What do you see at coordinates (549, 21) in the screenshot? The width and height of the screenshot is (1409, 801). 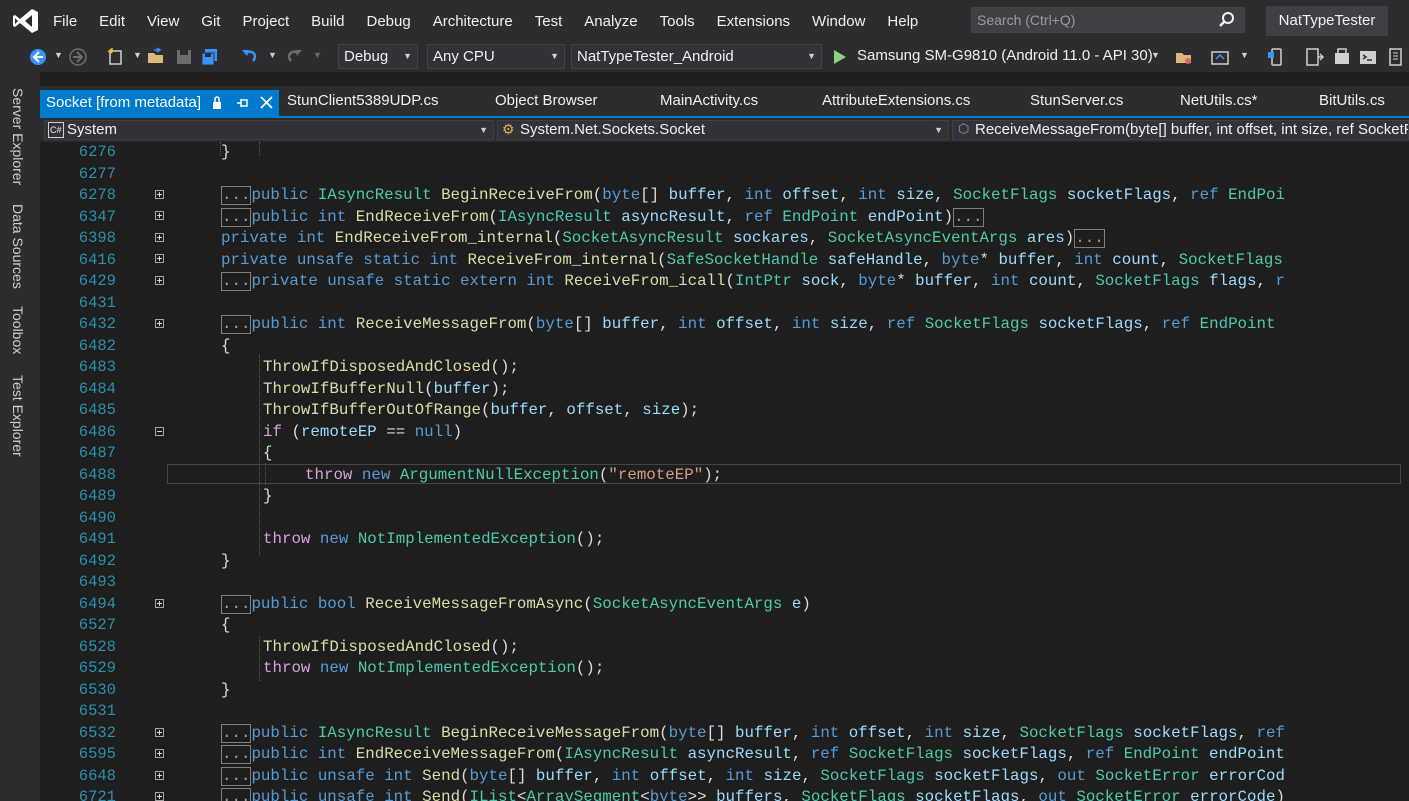 I see `menu-test: Test` at bounding box center [549, 21].